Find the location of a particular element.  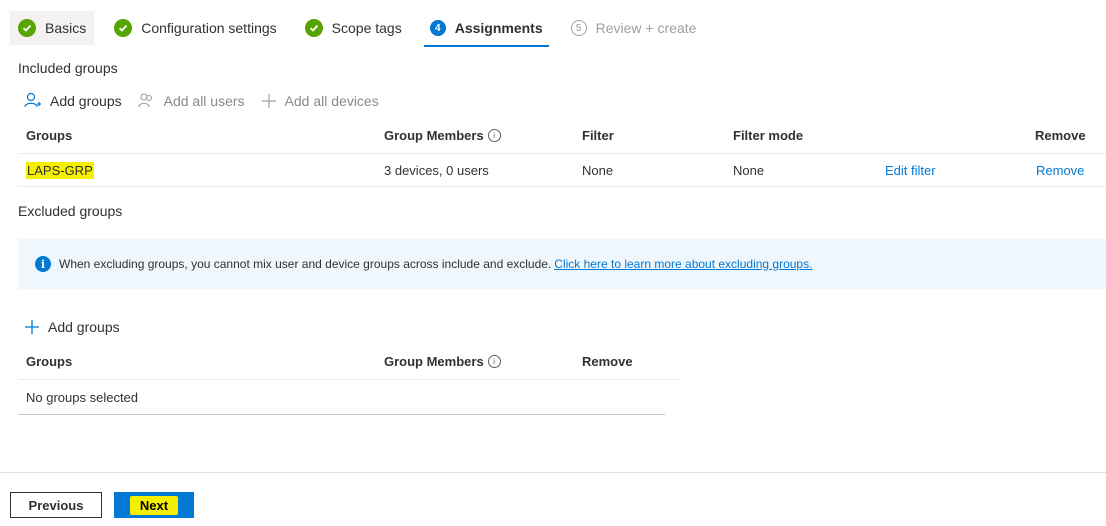

table-header-row: Groups Group Members i Remove is located at coordinates (349, 362).